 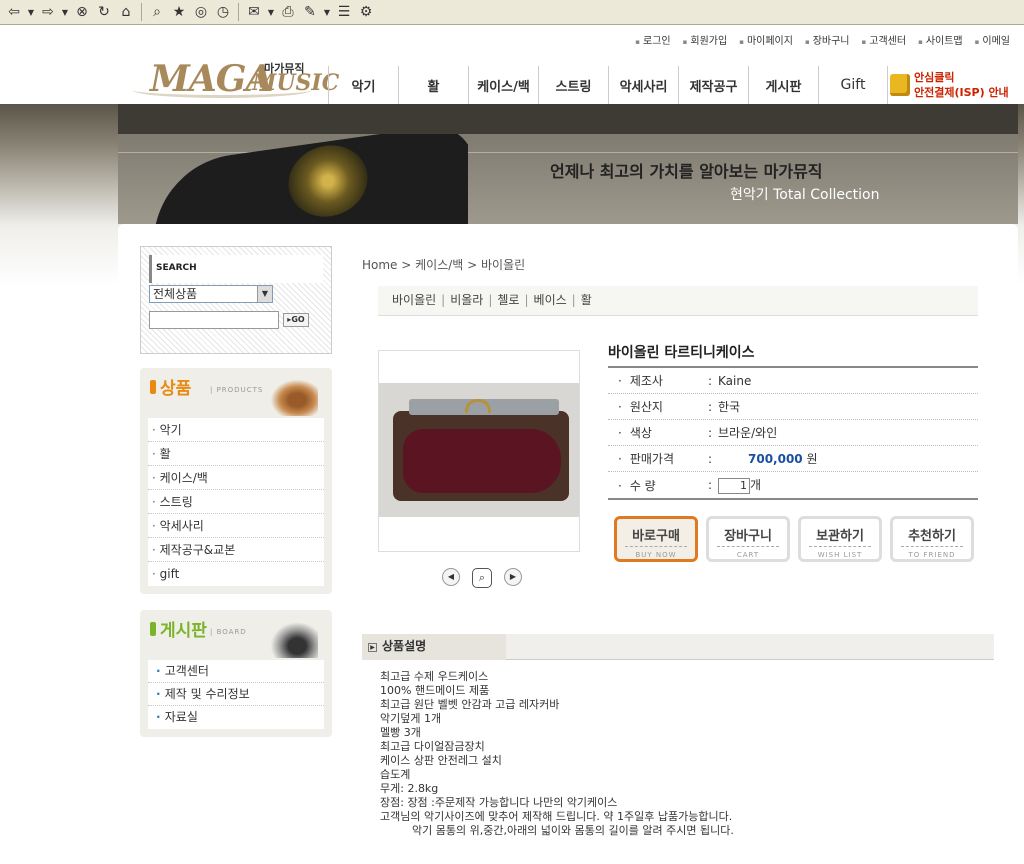 I want to click on edit-dropdown-icon: ▼, so click(x=327, y=12).